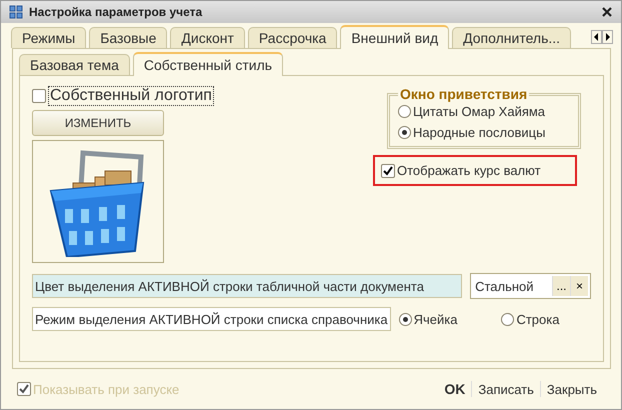 This screenshot has width=622, height=410. Describe the element at coordinates (479, 111) in the screenshot. I see `radio-label: Цитаты Омар Хайяма` at that location.